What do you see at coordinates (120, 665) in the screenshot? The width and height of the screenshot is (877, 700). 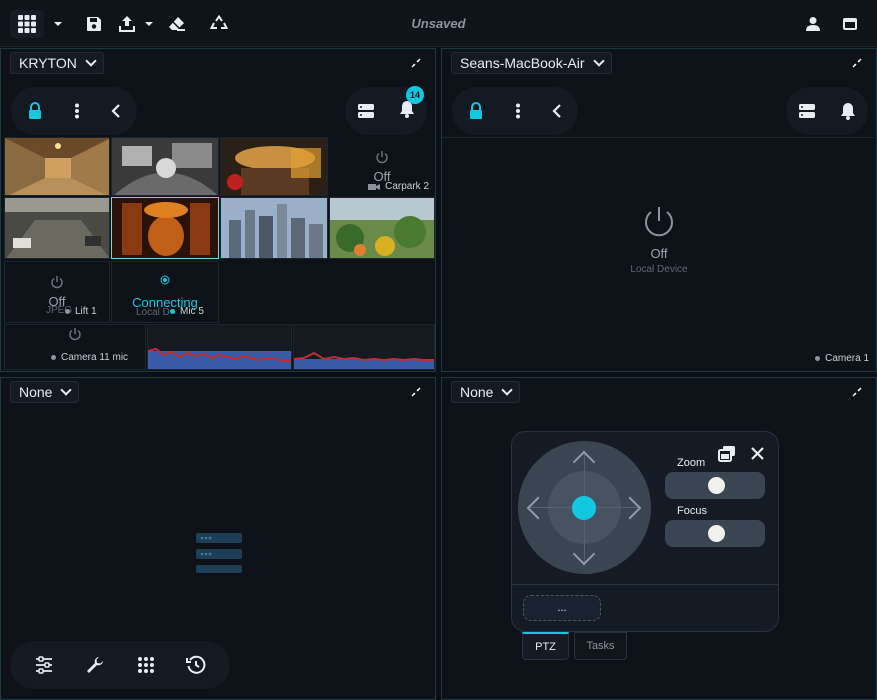 I see `bottom-tools-pill` at bounding box center [120, 665].